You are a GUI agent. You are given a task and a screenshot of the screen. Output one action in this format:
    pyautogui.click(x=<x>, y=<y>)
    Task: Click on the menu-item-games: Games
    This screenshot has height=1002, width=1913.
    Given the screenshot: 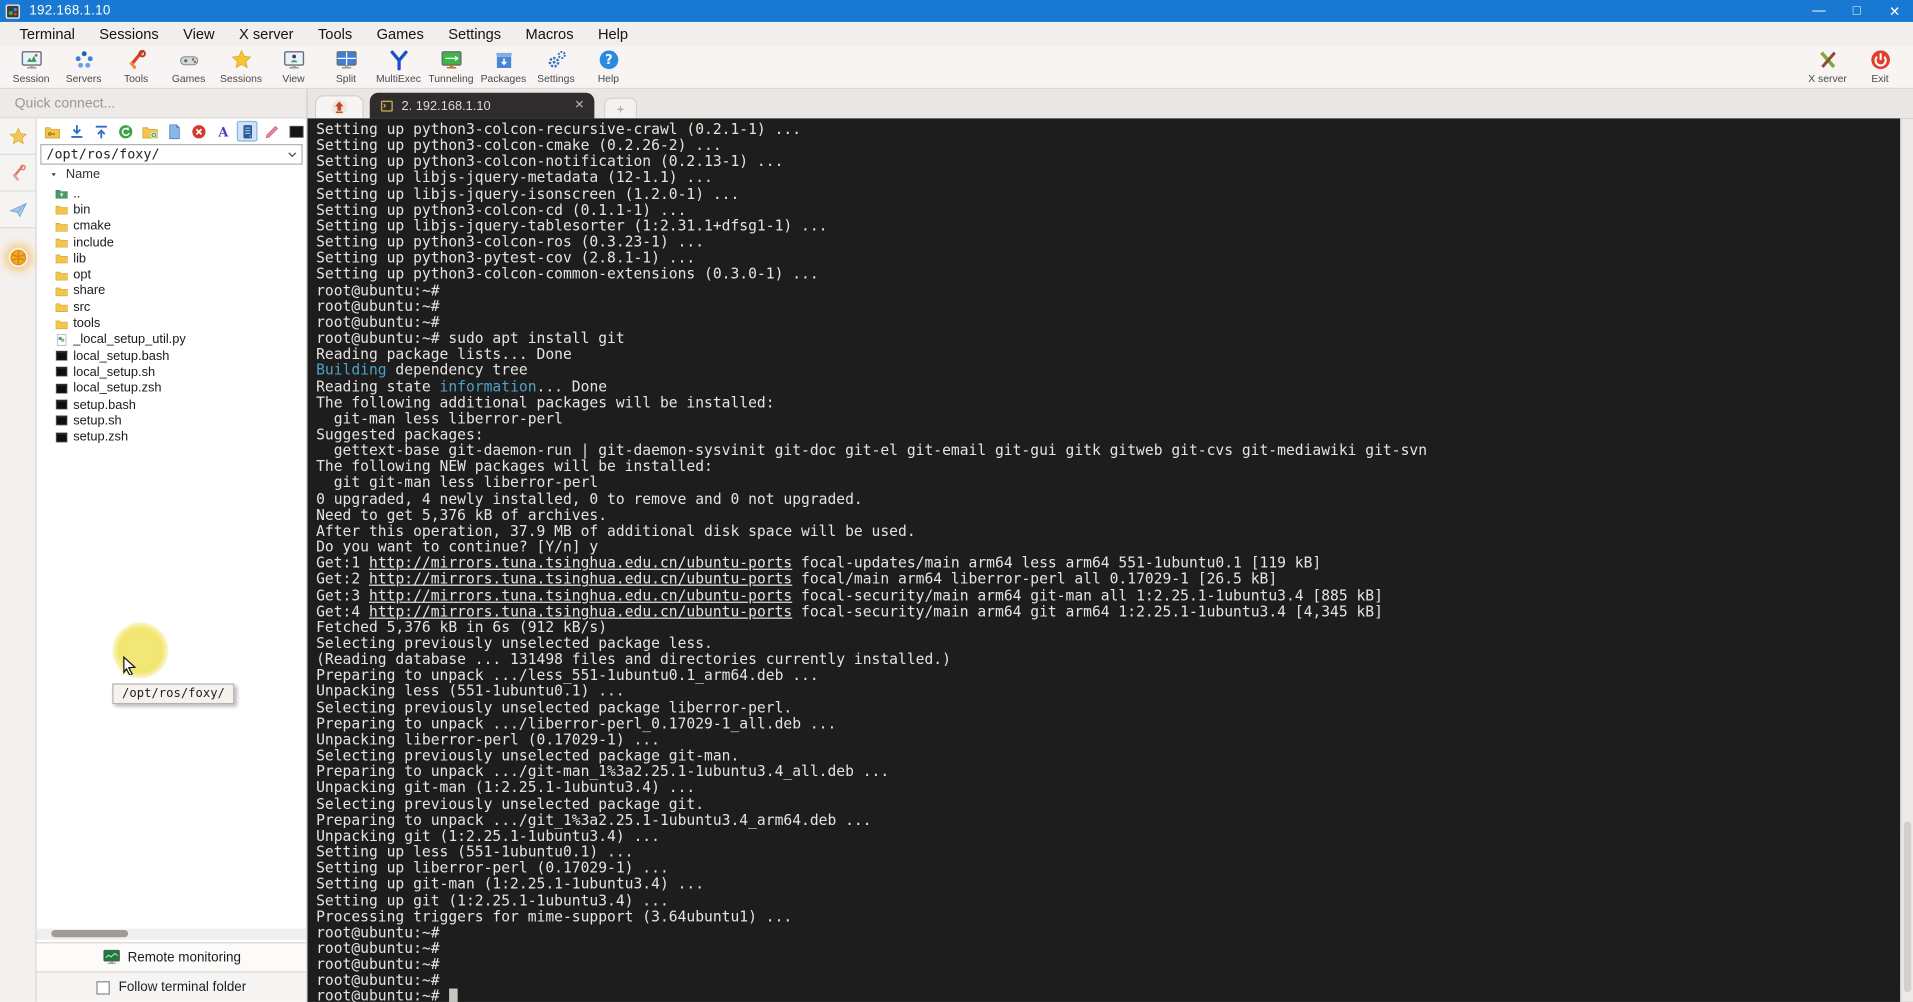 What is the action you would take?
    pyautogui.click(x=400, y=34)
    